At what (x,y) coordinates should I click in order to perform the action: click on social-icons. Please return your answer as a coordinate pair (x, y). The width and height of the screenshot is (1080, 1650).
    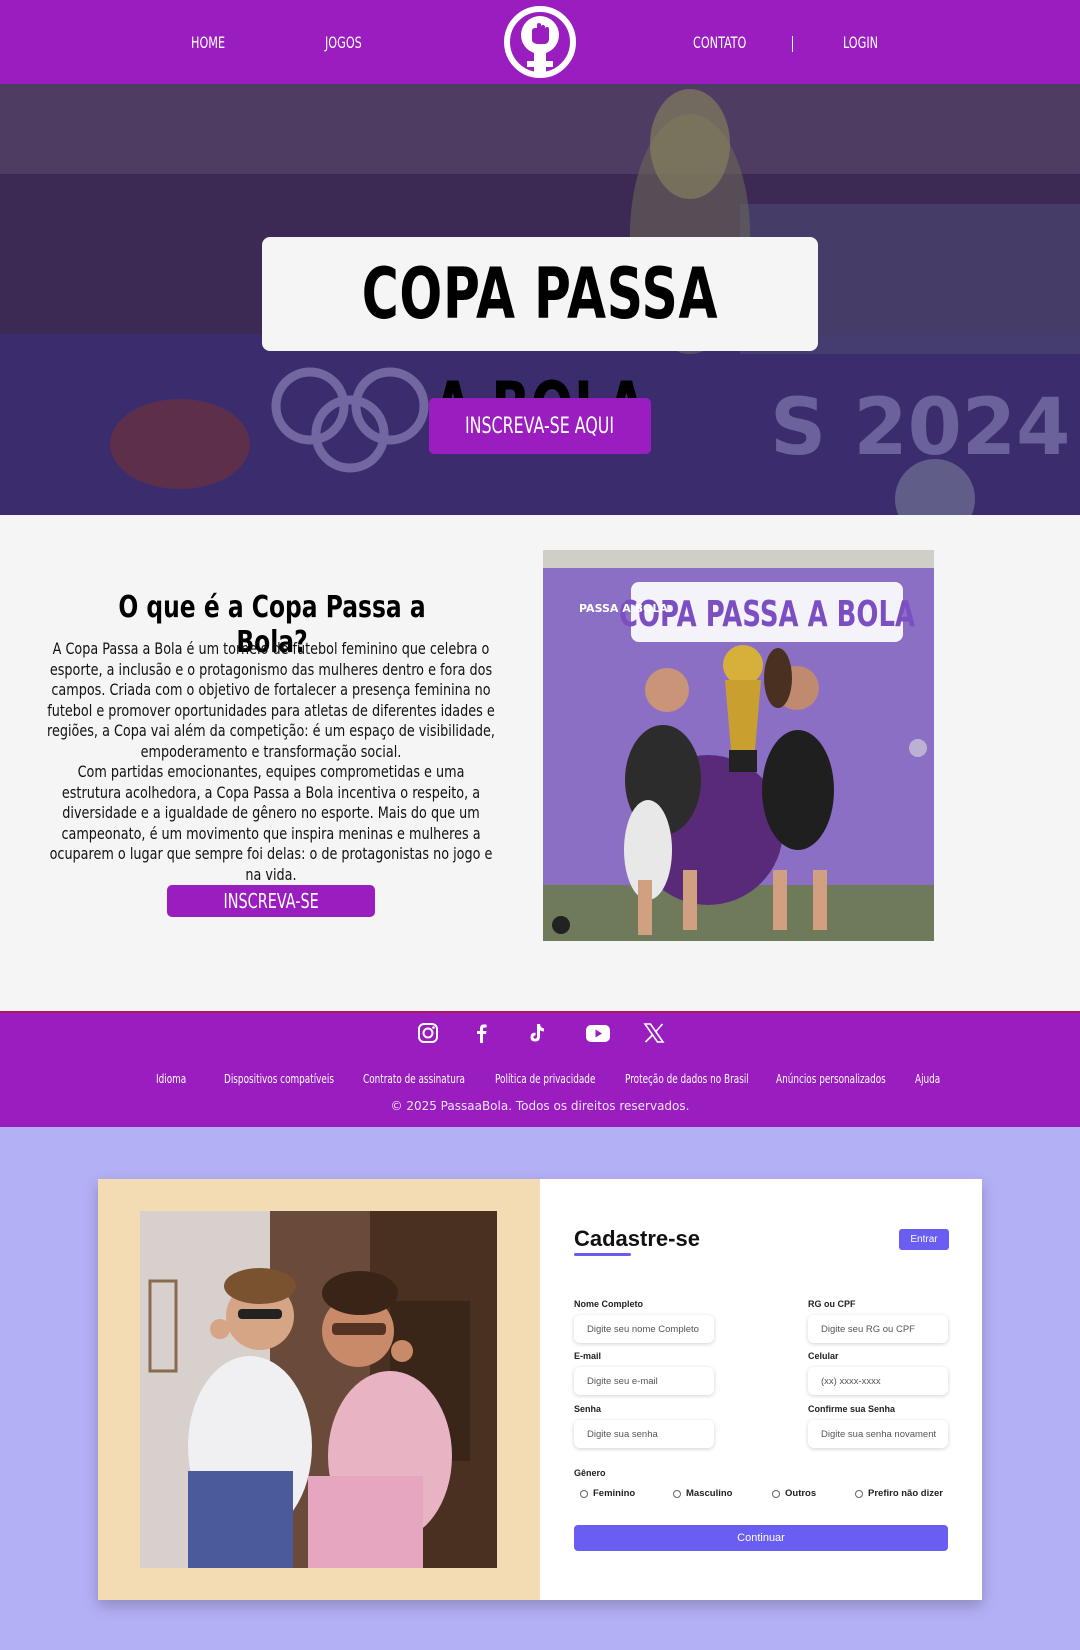
    Looking at the image, I should click on (540, 1034).